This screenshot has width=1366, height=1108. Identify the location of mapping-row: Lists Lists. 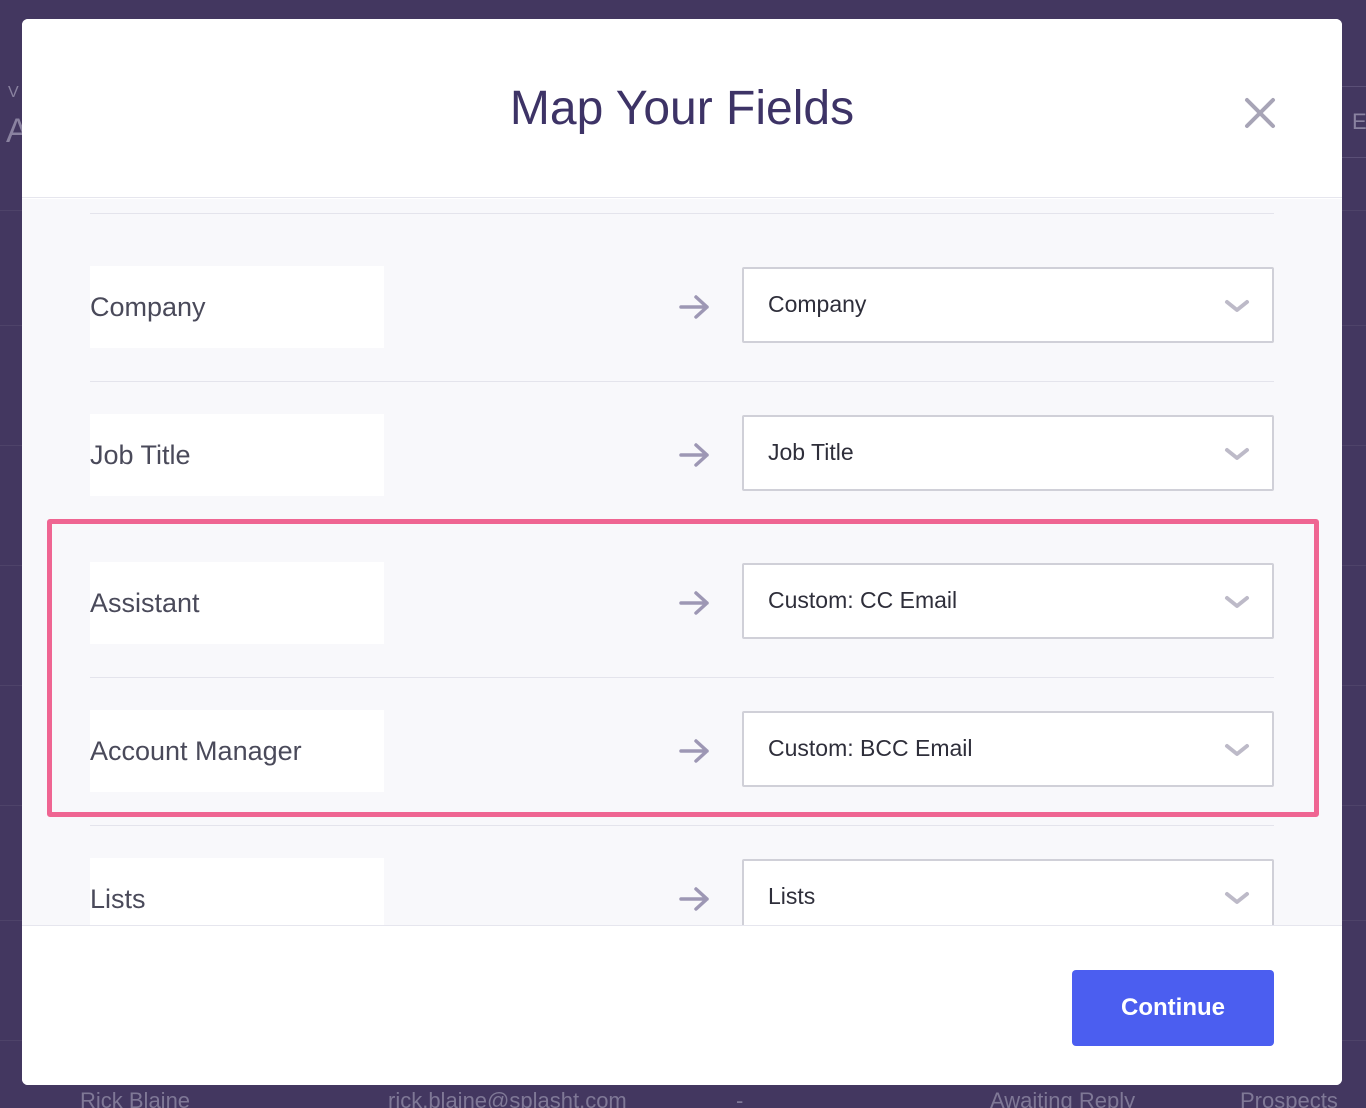
(682, 891).